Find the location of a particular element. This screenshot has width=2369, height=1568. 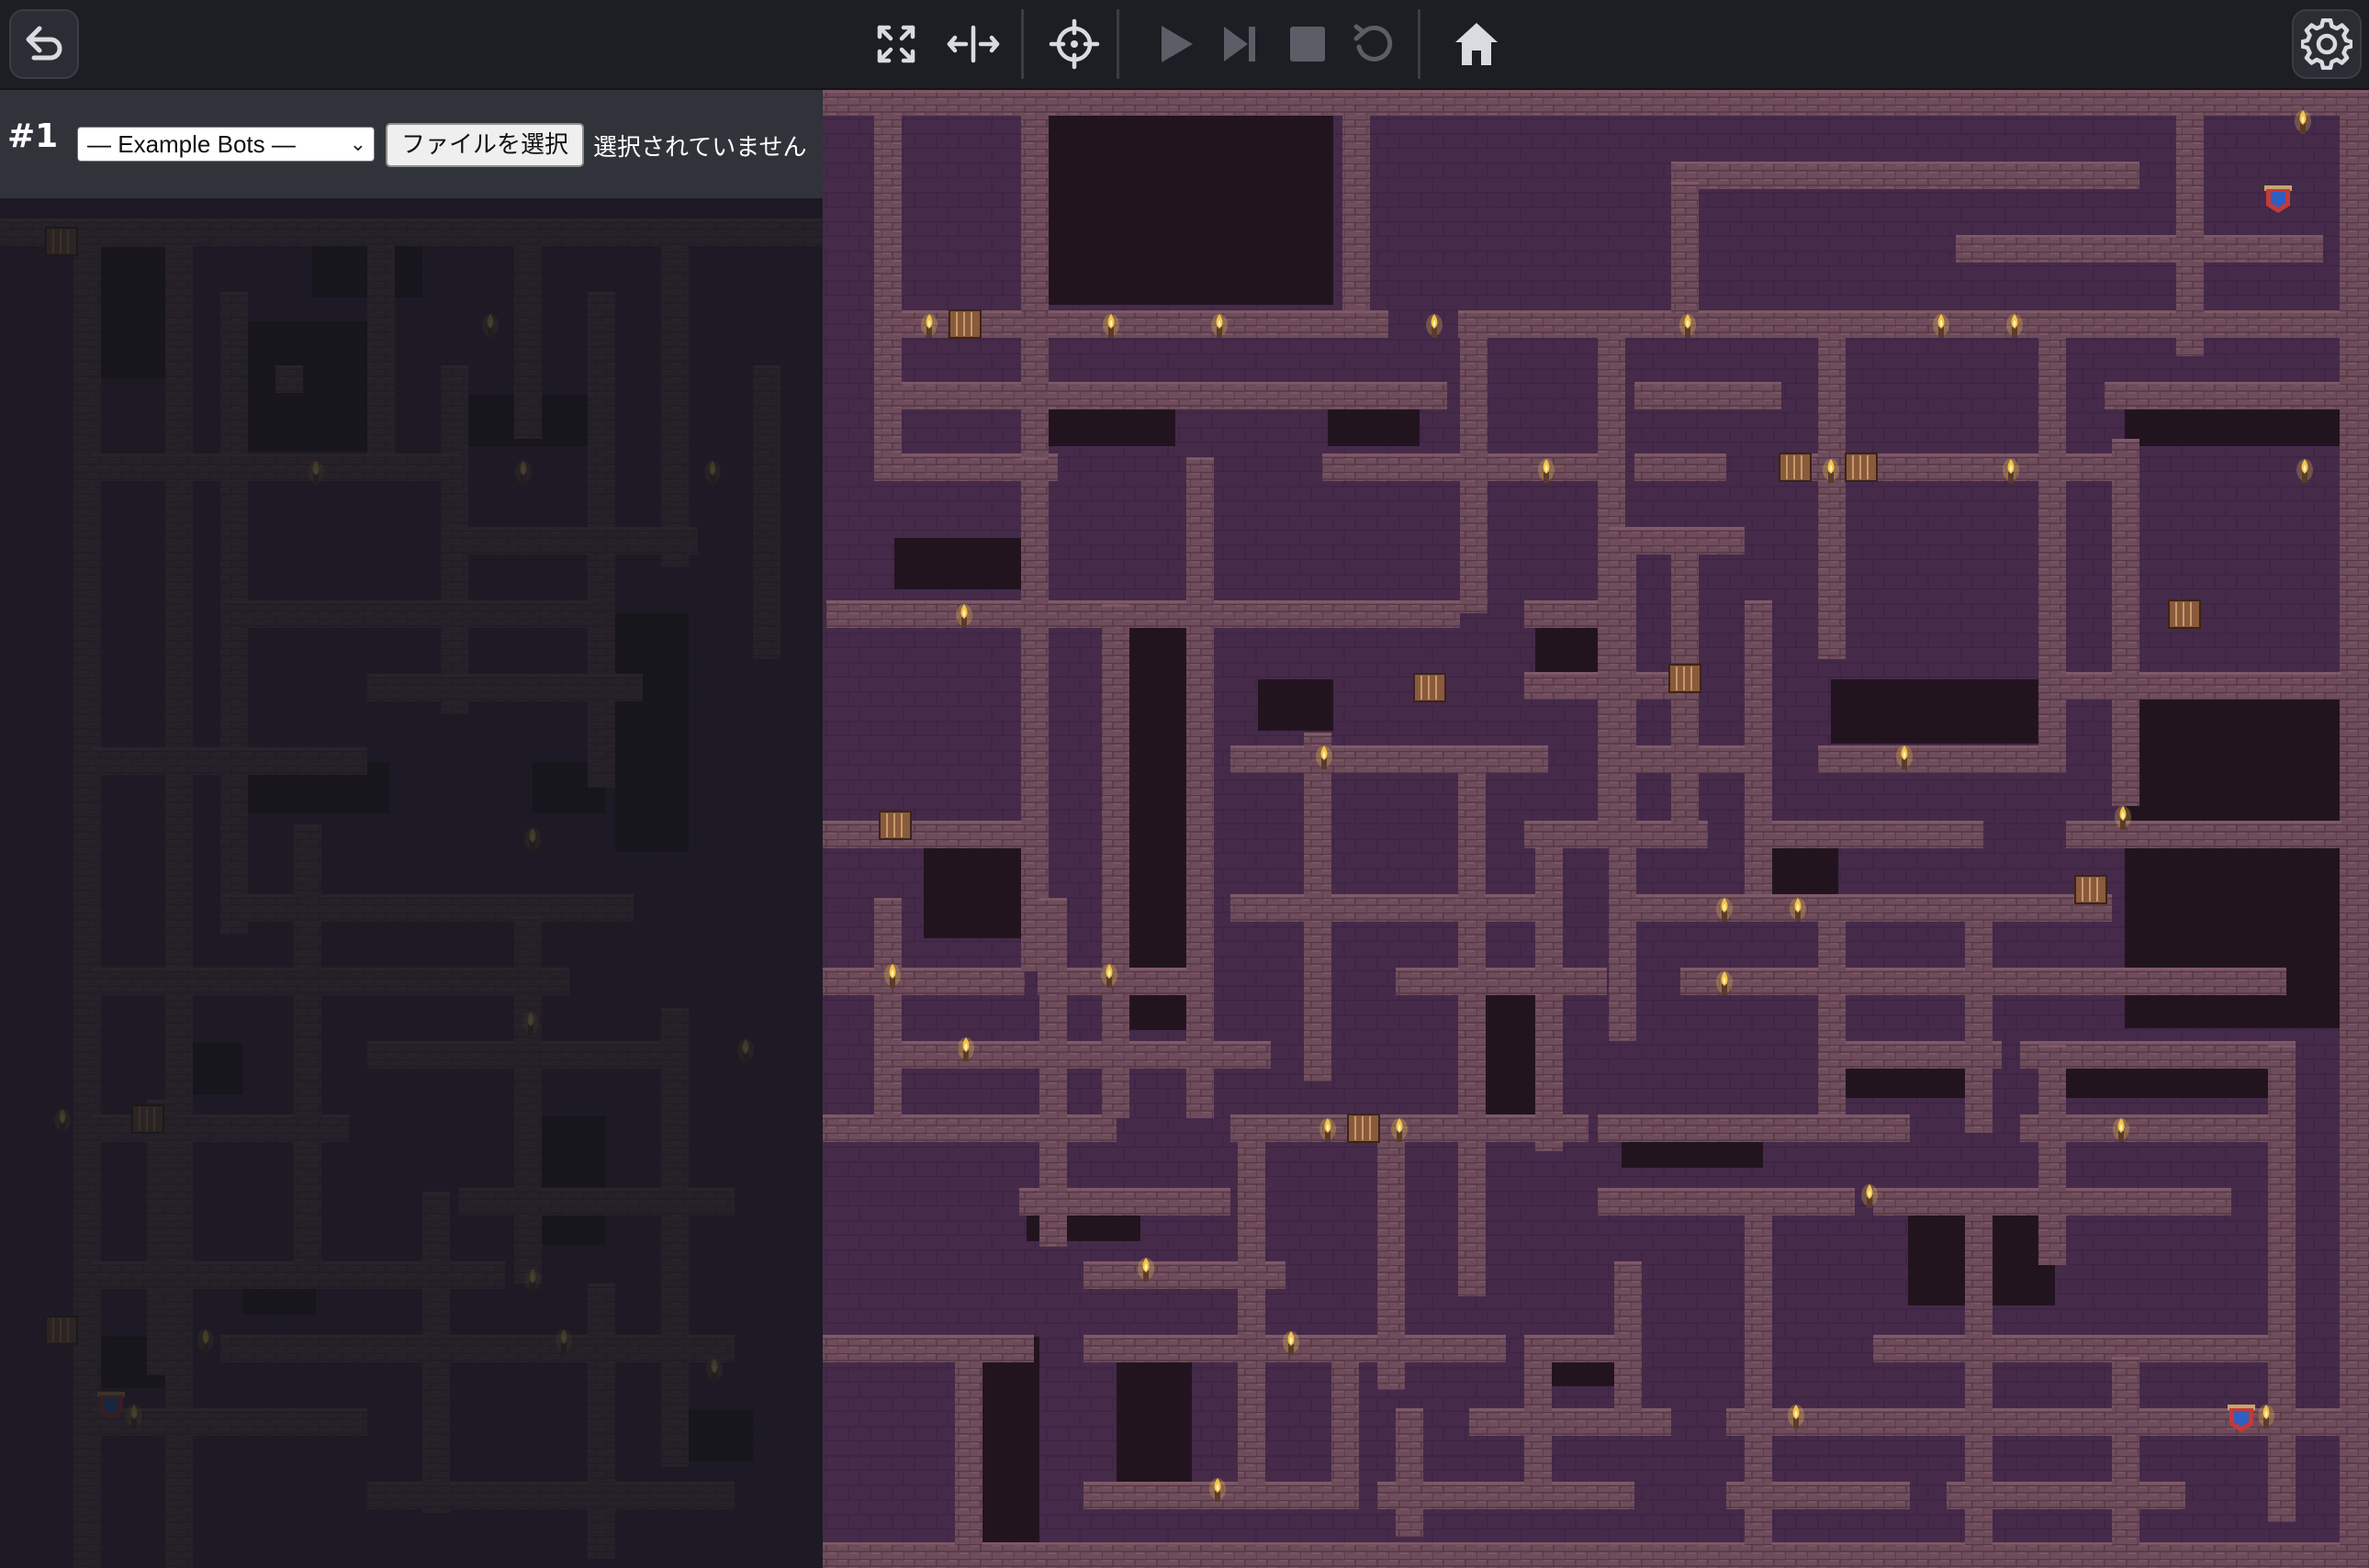

settings-button is located at coordinates (2327, 44).